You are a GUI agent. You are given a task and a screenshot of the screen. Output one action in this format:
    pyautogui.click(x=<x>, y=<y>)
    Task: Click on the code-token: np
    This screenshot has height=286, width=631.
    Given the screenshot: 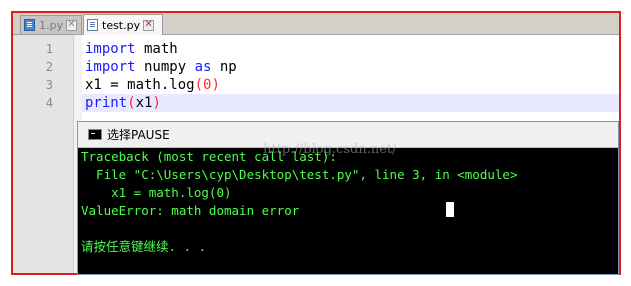 What is the action you would take?
    pyautogui.click(x=224, y=67)
    